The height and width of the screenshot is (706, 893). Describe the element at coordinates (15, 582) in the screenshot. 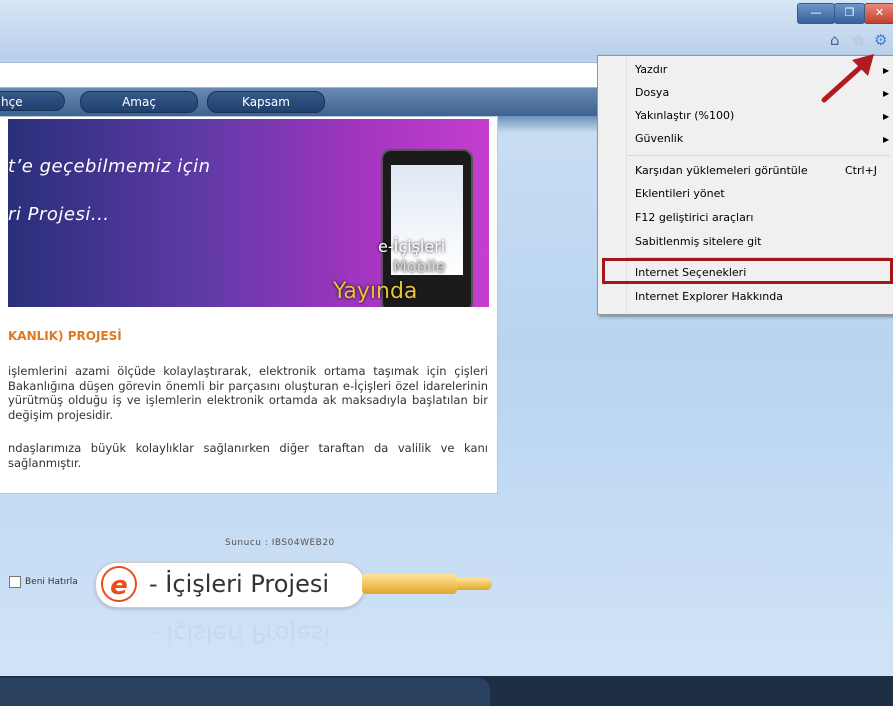

I see `remember-me-checkbox` at that location.